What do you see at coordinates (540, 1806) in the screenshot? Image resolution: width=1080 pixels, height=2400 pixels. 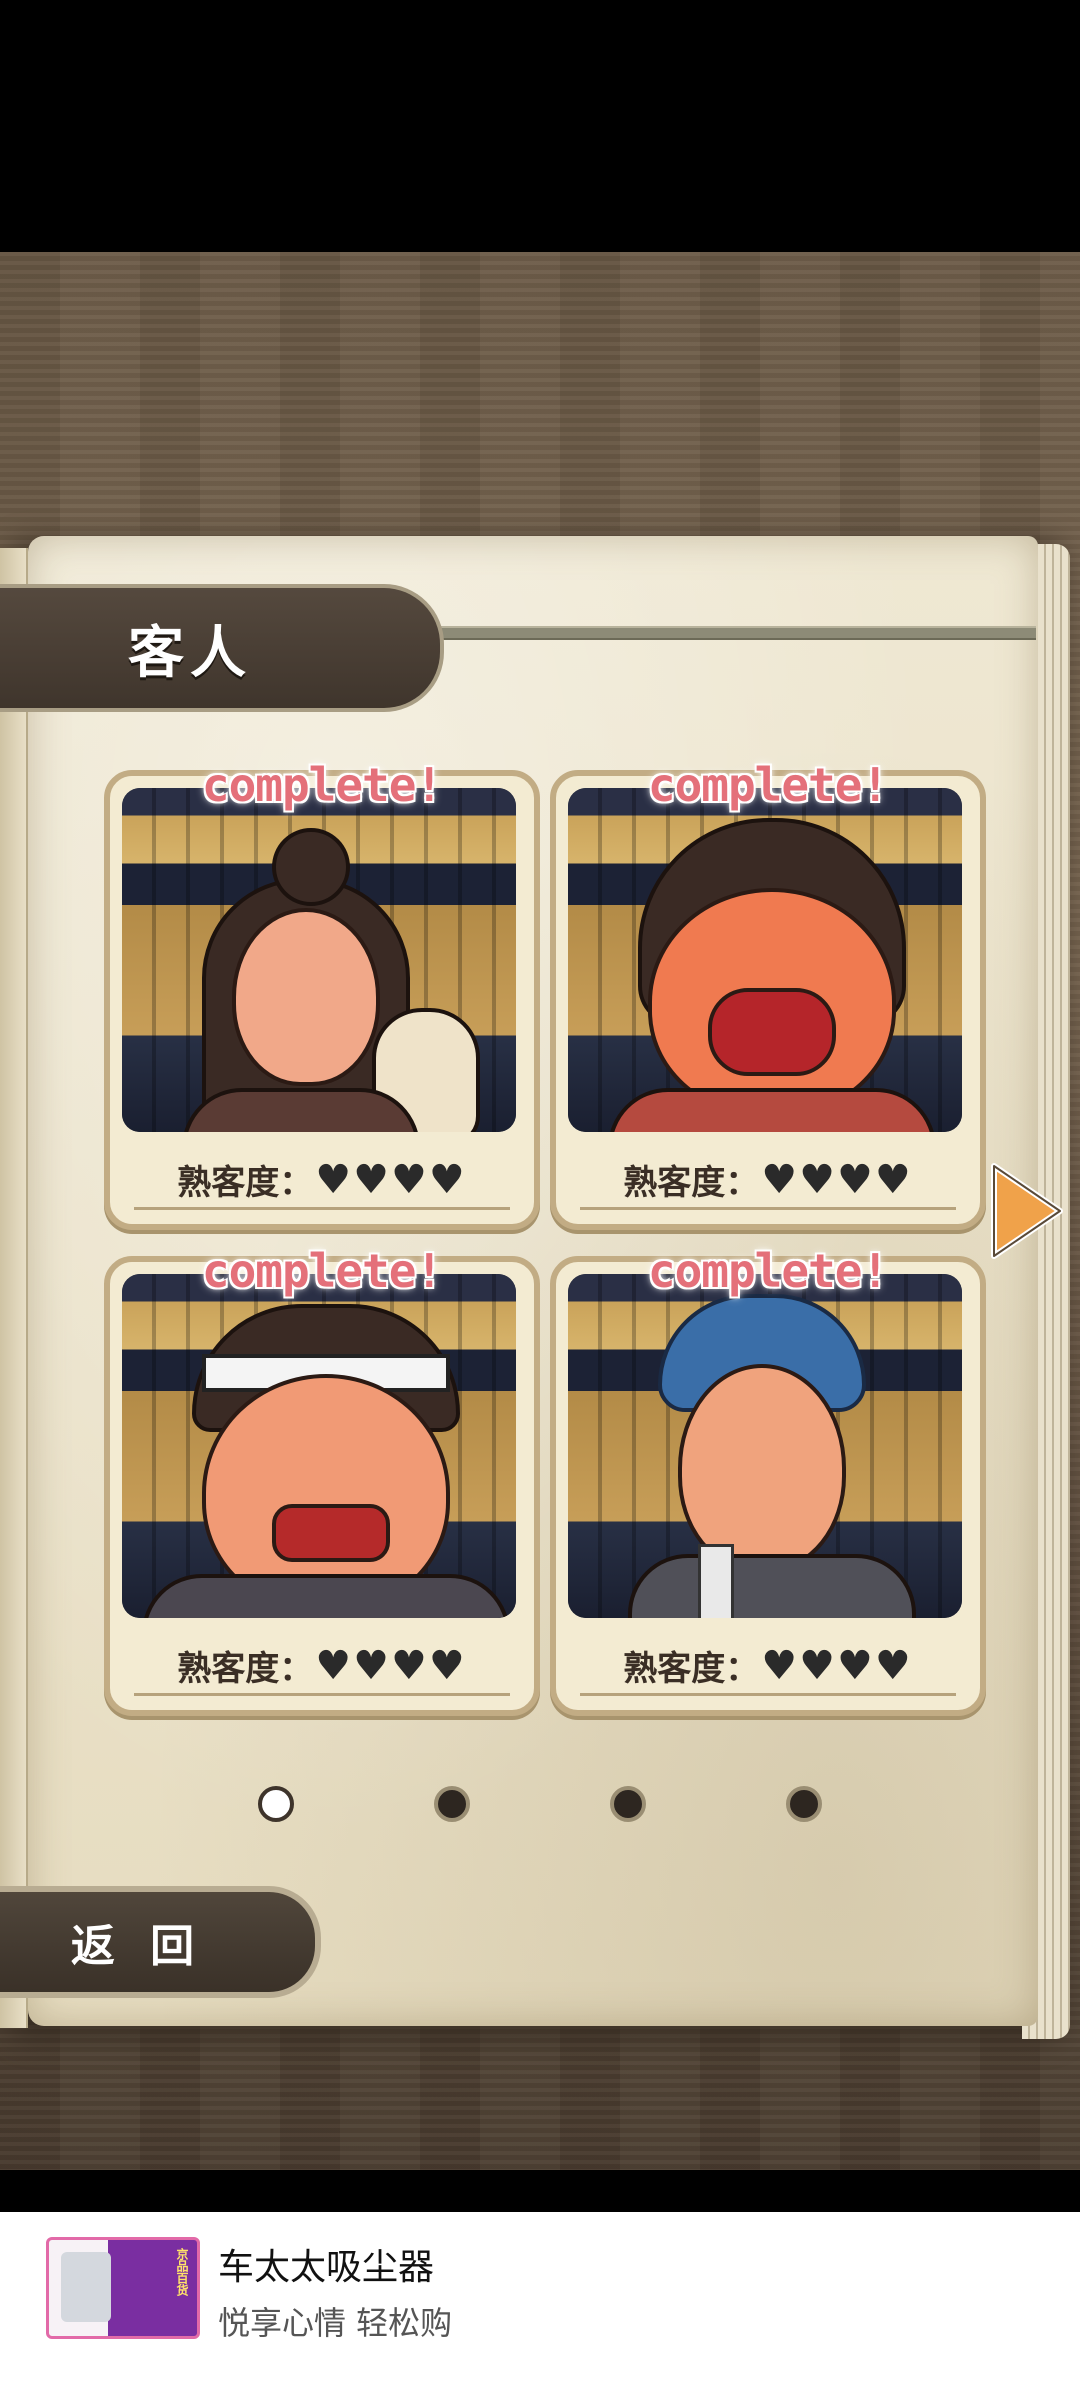 I see `page-indicator` at bounding box center [540, 1806].